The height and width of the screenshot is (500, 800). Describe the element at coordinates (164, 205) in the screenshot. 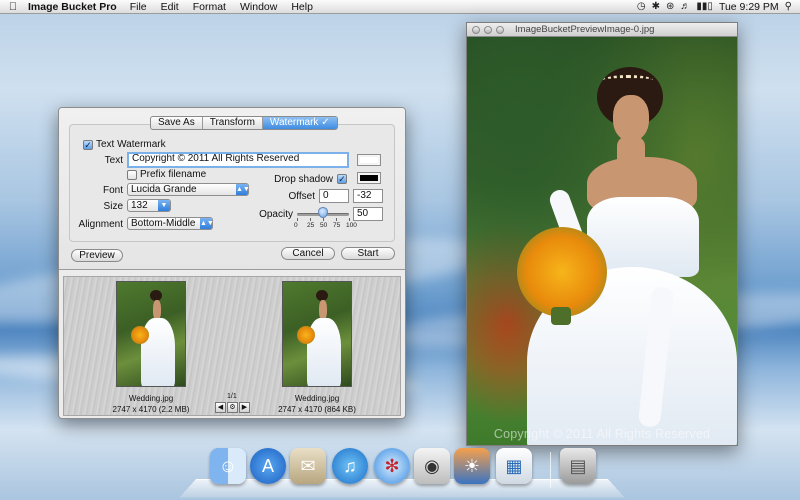

I see `chevron-down-icon: ▼` at that location.